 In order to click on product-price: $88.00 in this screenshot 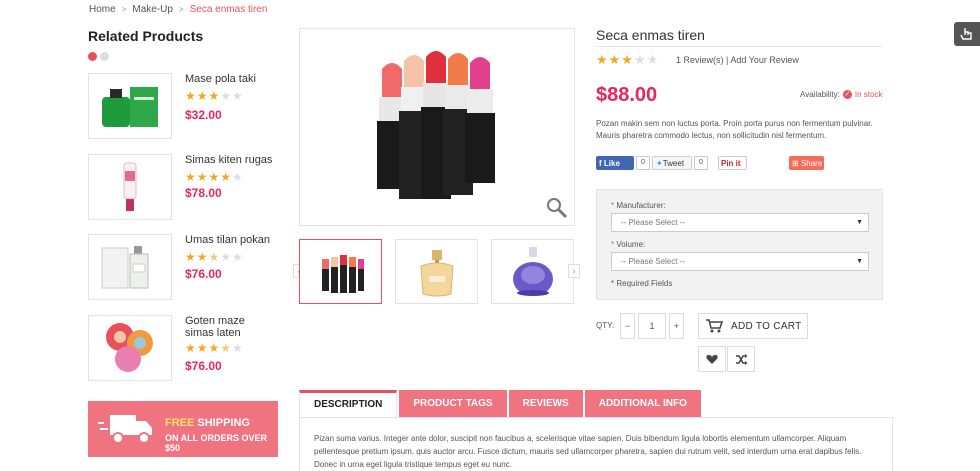, I will do `click(627, 95)`.